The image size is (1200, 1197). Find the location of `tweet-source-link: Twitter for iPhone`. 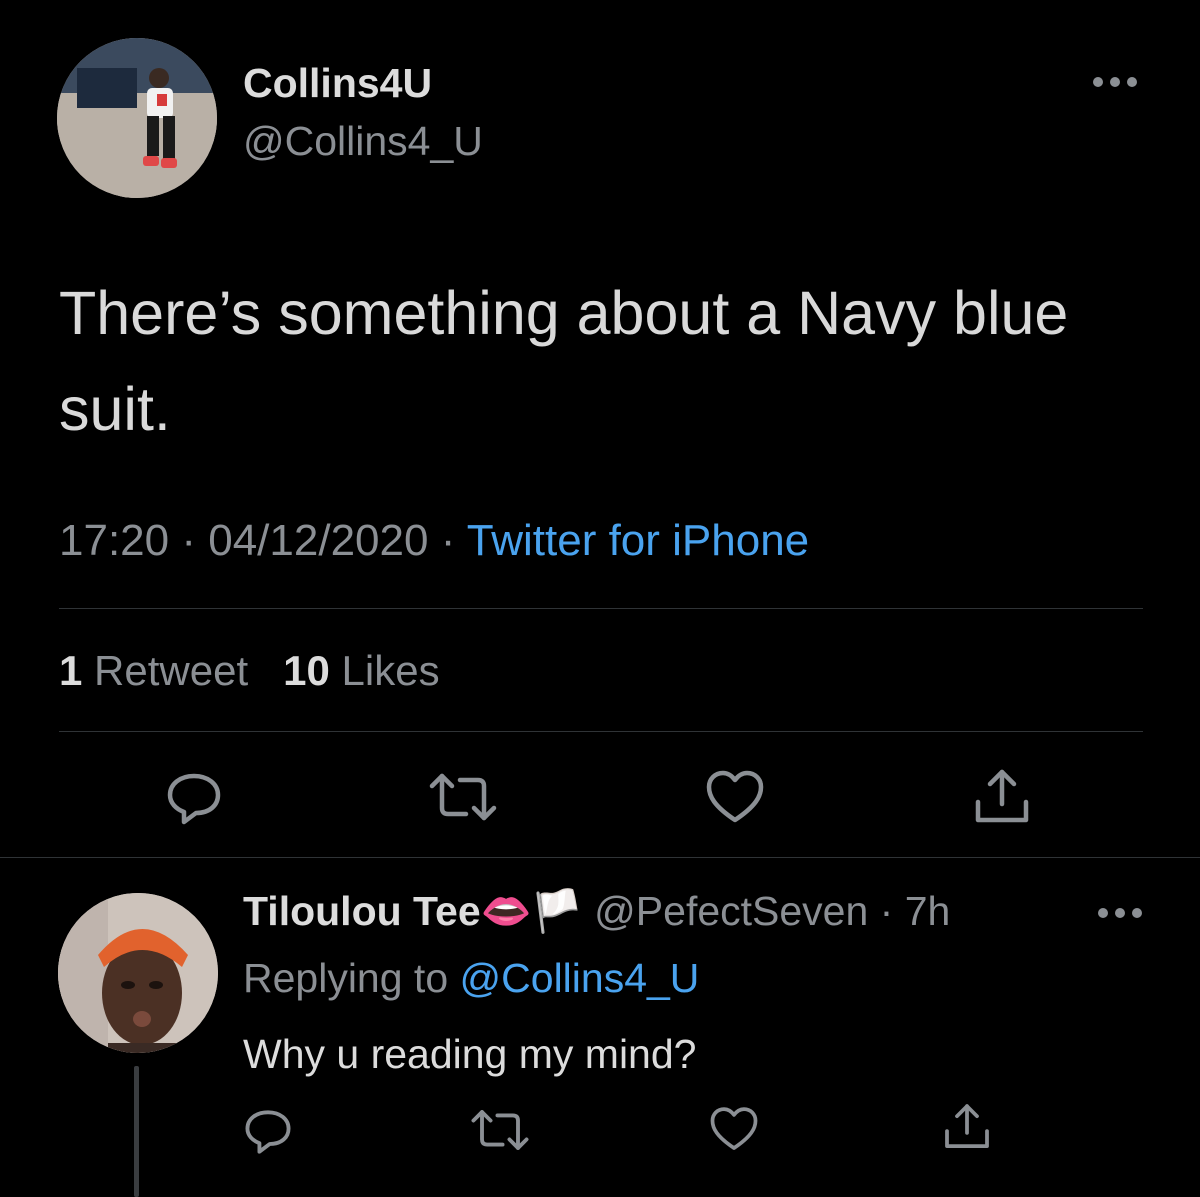

tweet-source-link: Twitter for iPhone is located at coordinates (638, 540).